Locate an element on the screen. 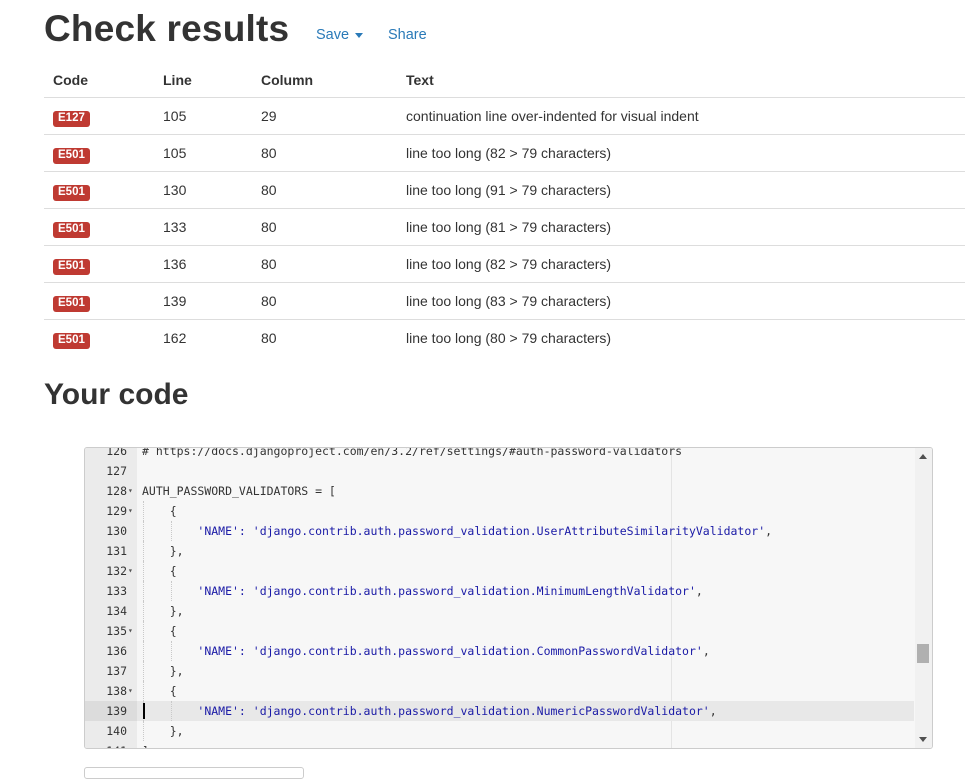 This screenshot has height=779, width=965. text-cursor is located at coordinates (144, 711).